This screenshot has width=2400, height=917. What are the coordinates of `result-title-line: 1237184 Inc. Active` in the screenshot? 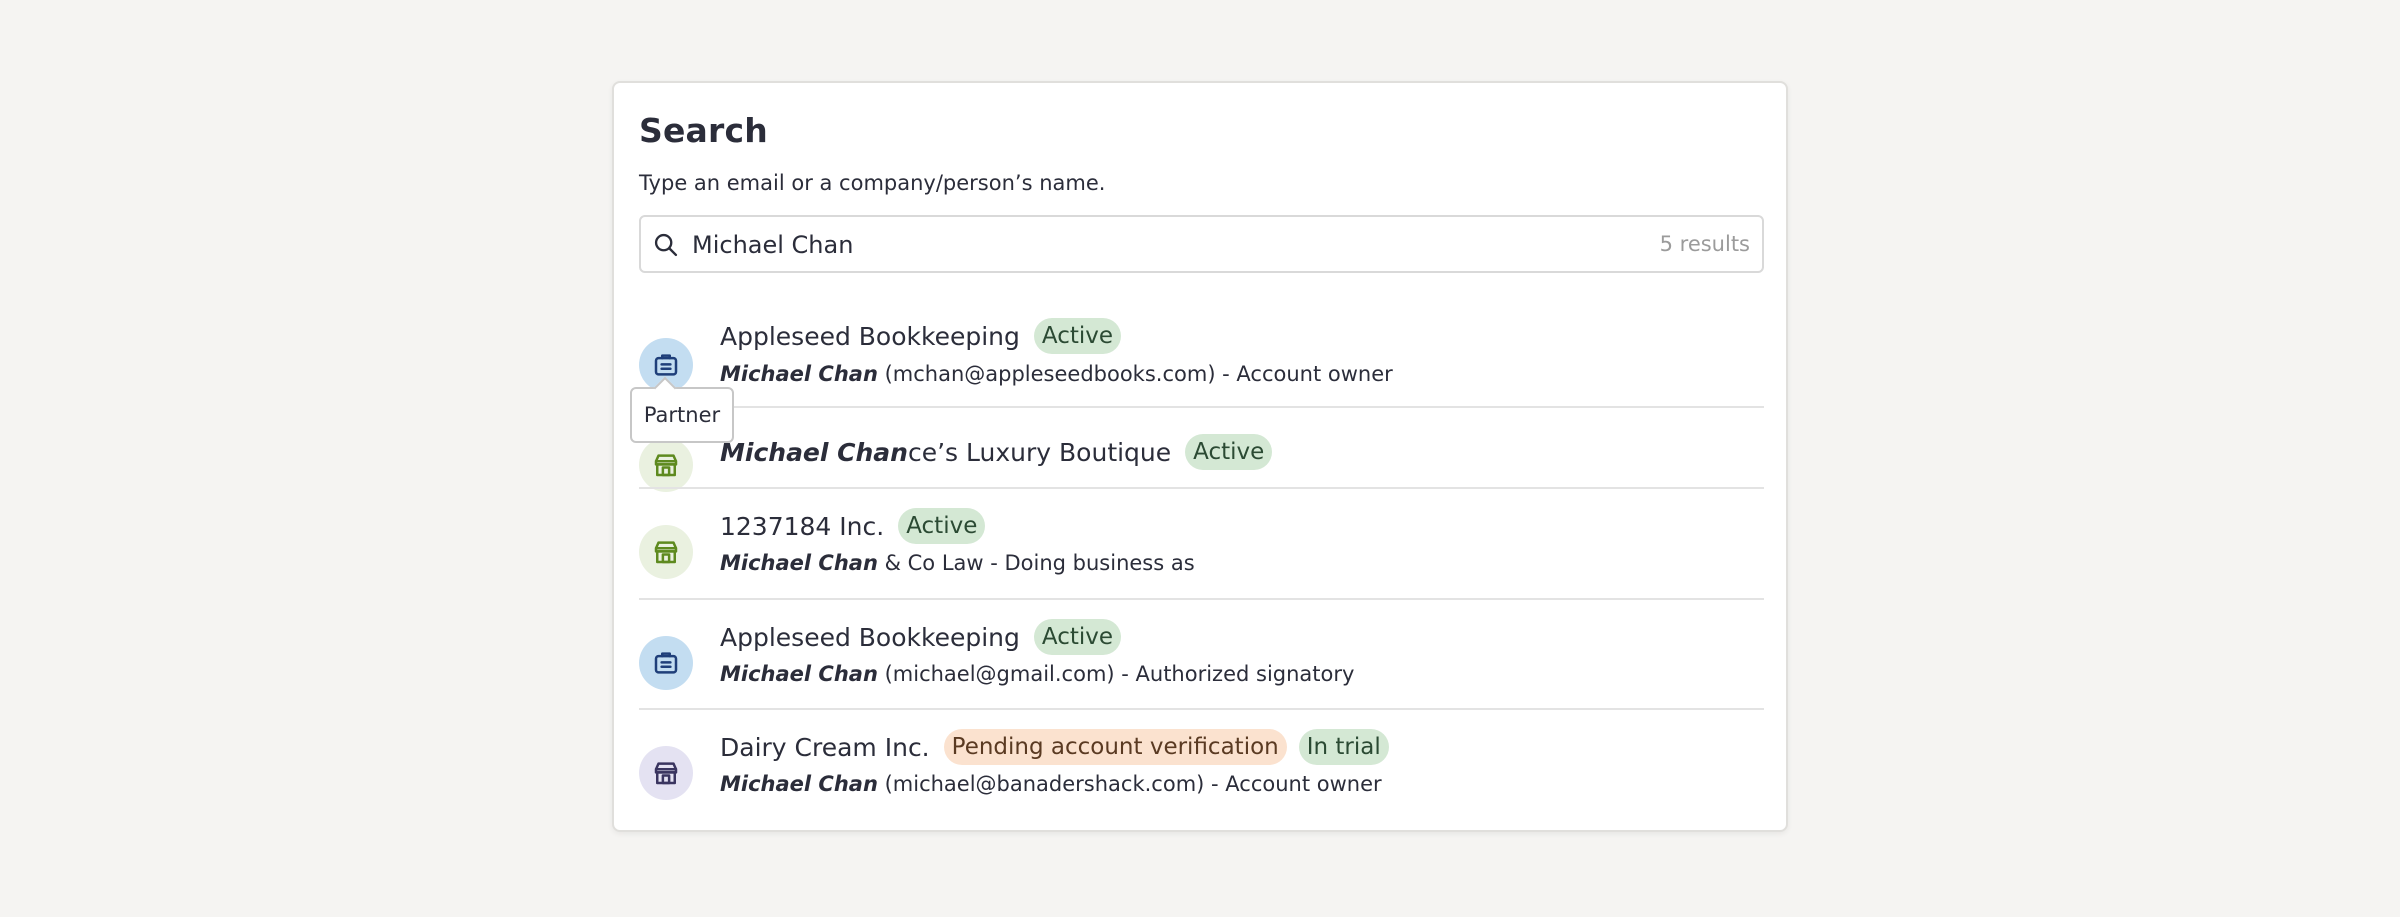 It's located at (853, 526).